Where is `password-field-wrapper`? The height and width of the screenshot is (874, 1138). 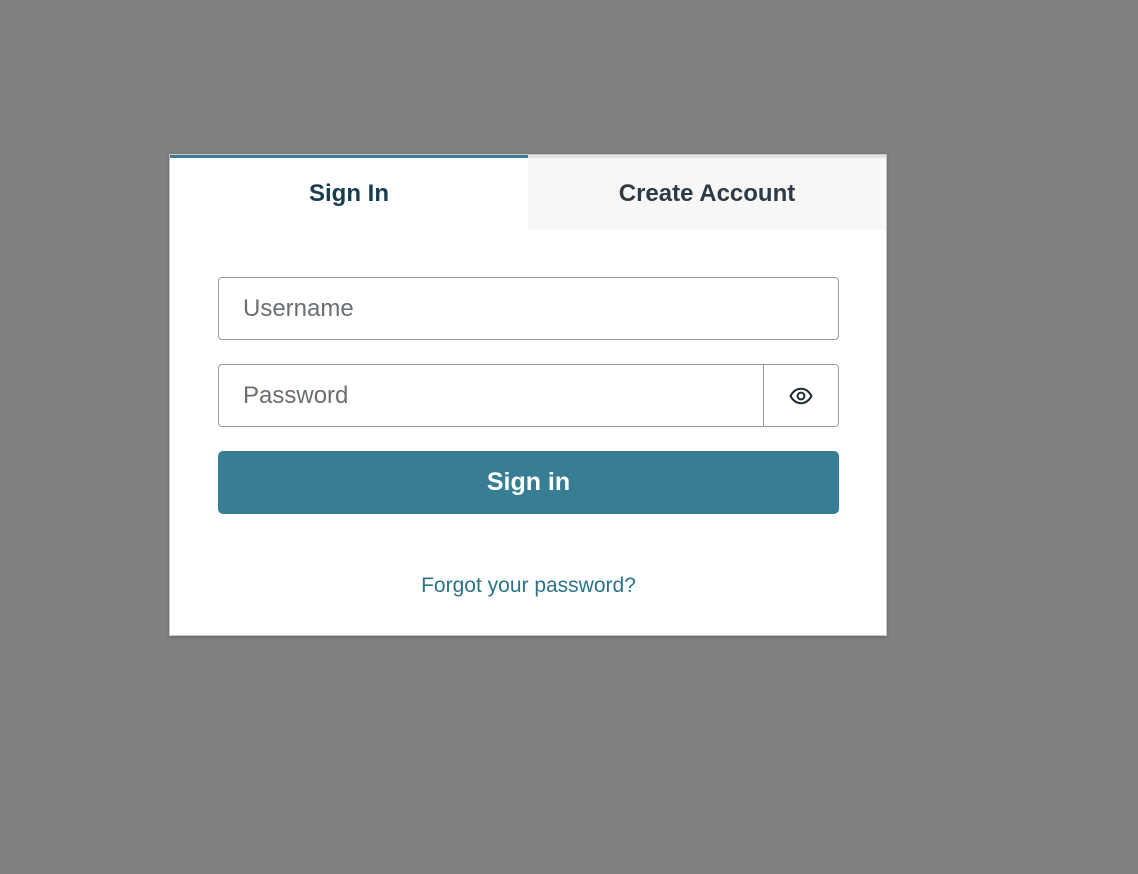 password-field-wrapper is located at coordinates (528, 395).